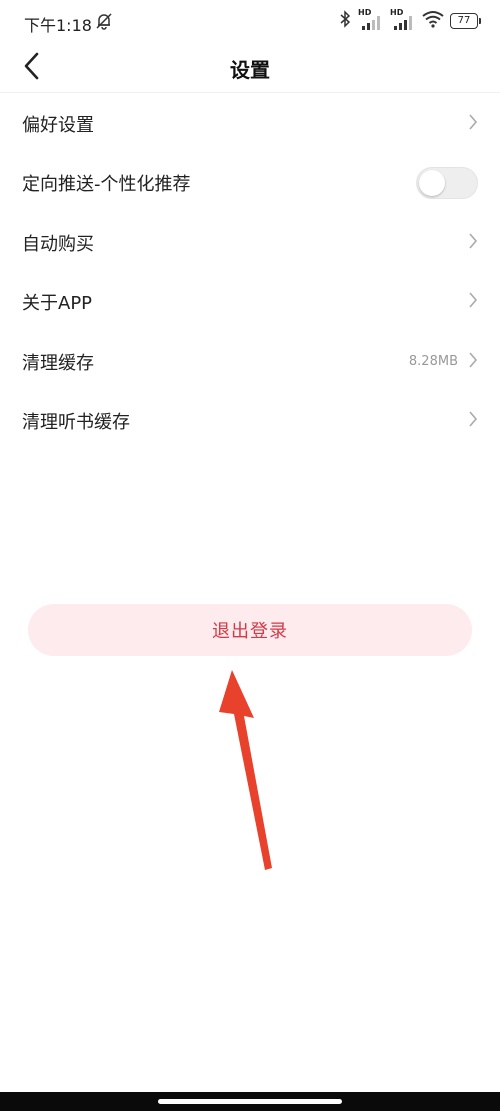  I want to click on menu-item-label: 定向推送-个性化推荐, so click(106, 185).